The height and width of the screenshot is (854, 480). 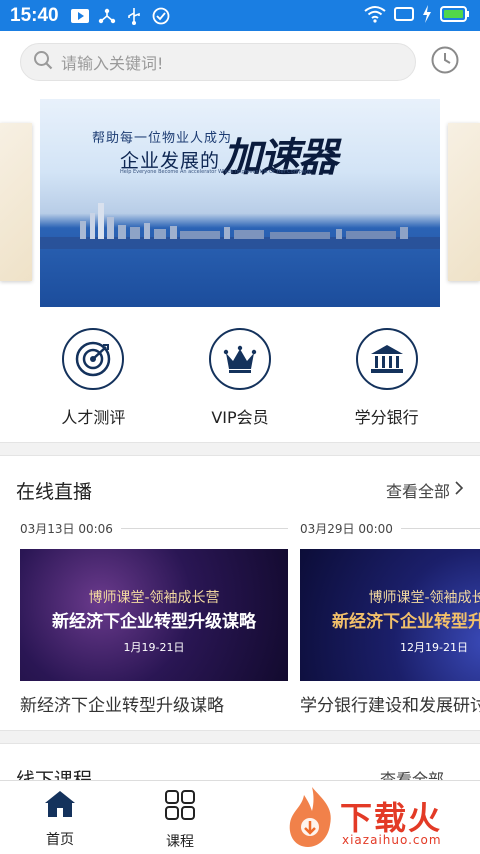 I want to click on wifi-icon, so click(x=375, y=16).